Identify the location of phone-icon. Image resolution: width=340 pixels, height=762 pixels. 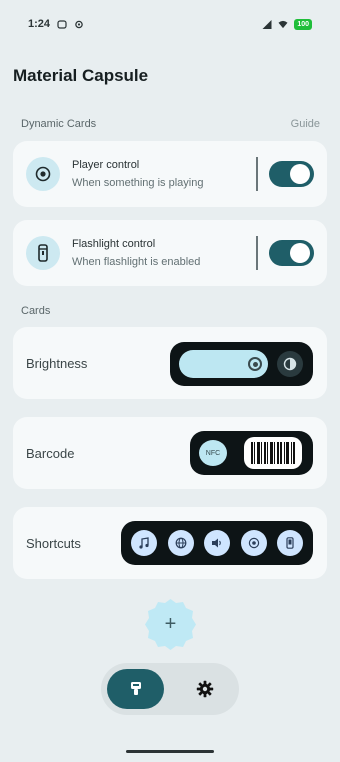
(290, 543).